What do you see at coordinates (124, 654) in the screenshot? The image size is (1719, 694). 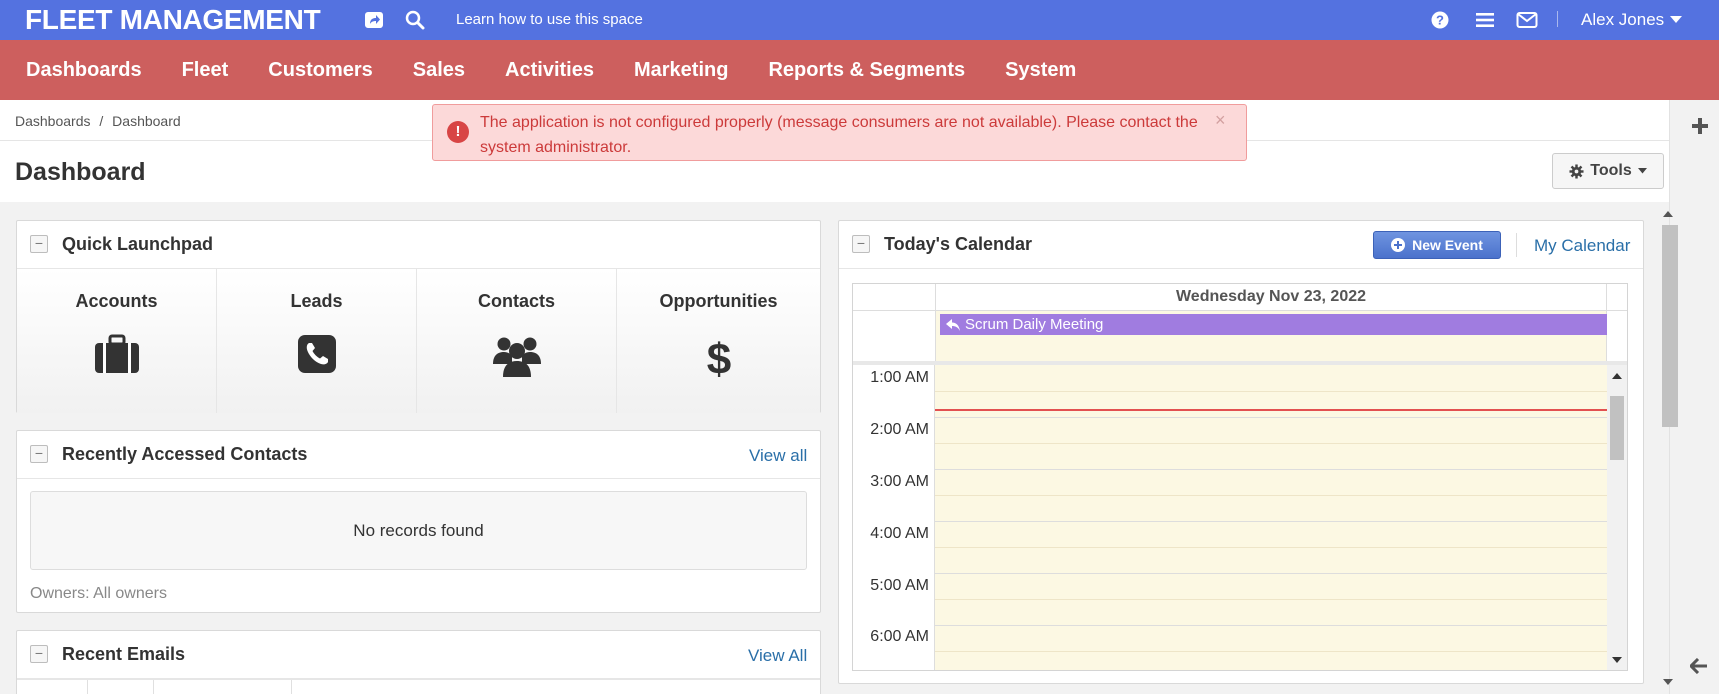 I see `panel-title: Recent Emails` at bounding box center [124, 654].